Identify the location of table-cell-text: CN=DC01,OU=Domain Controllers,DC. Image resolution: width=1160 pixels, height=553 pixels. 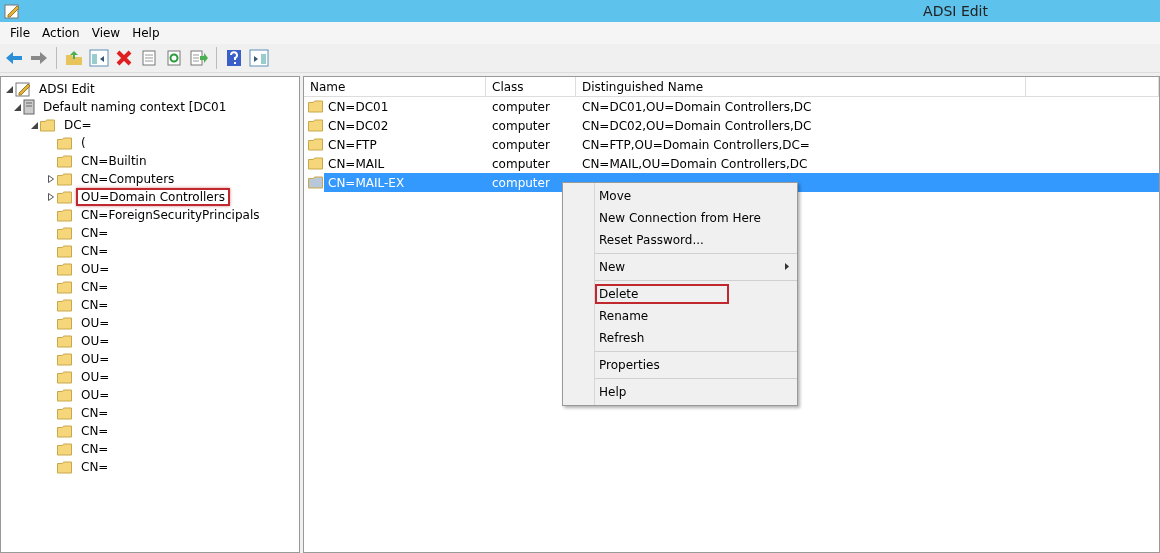
(697, 107).